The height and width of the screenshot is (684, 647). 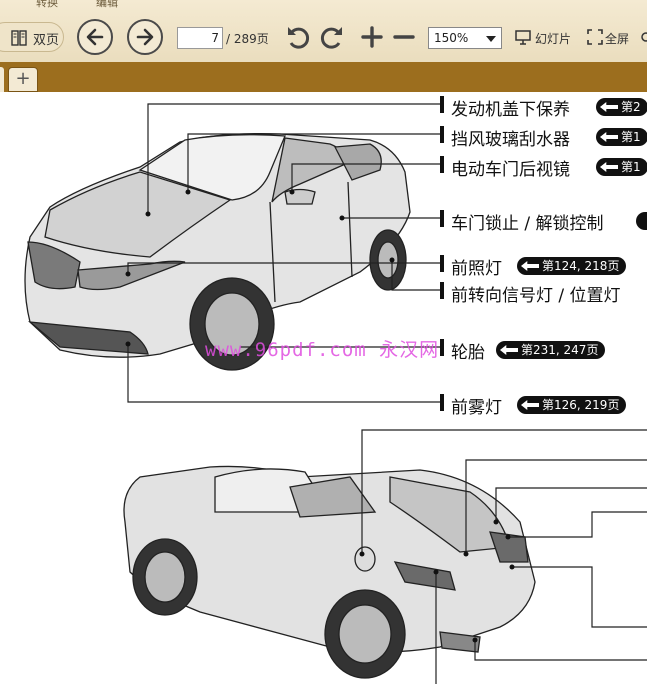 What do you see at coordinates (404, 39) in the screenshot?
I see `zoom-out-icon` at bounding box center [404, 39].